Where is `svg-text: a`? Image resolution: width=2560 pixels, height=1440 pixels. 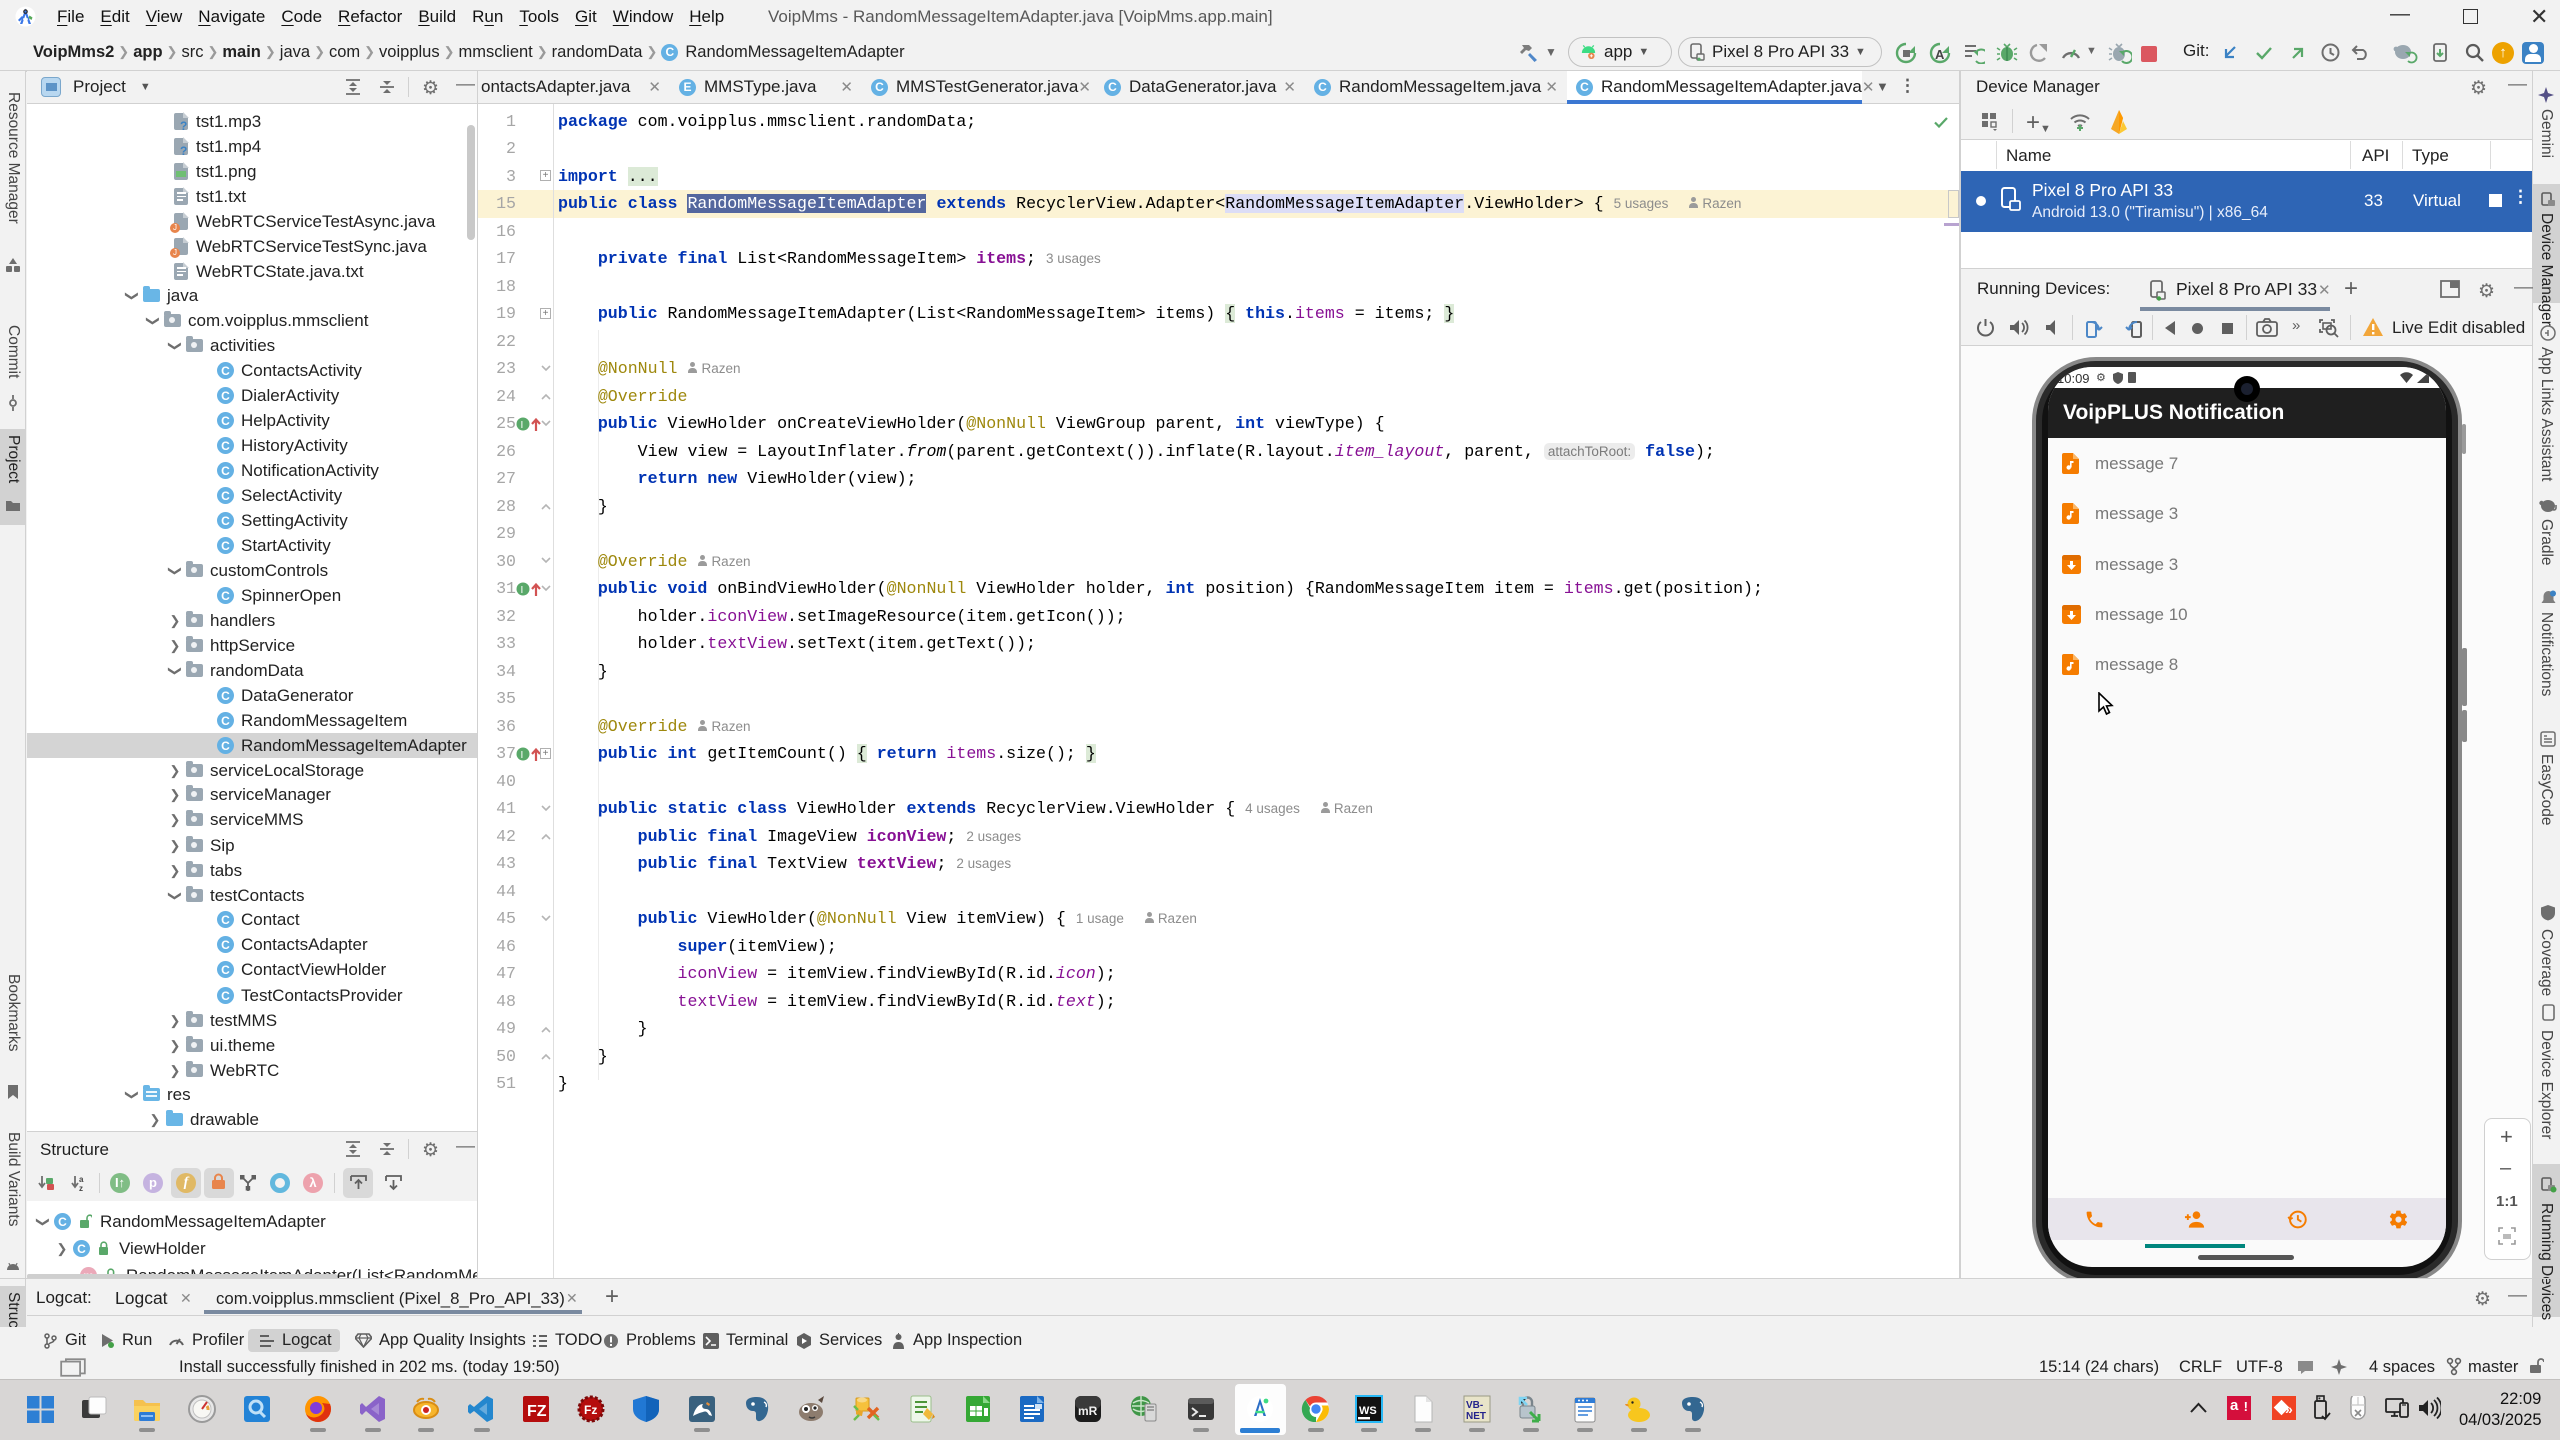 svg-text: a is located at coordinates (81, 1179).